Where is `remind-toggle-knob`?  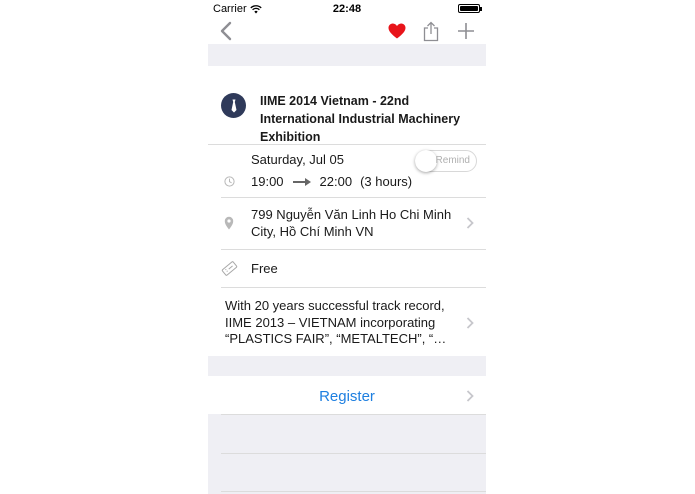
remind-toggle-knob is located at coordinates (426, 161).